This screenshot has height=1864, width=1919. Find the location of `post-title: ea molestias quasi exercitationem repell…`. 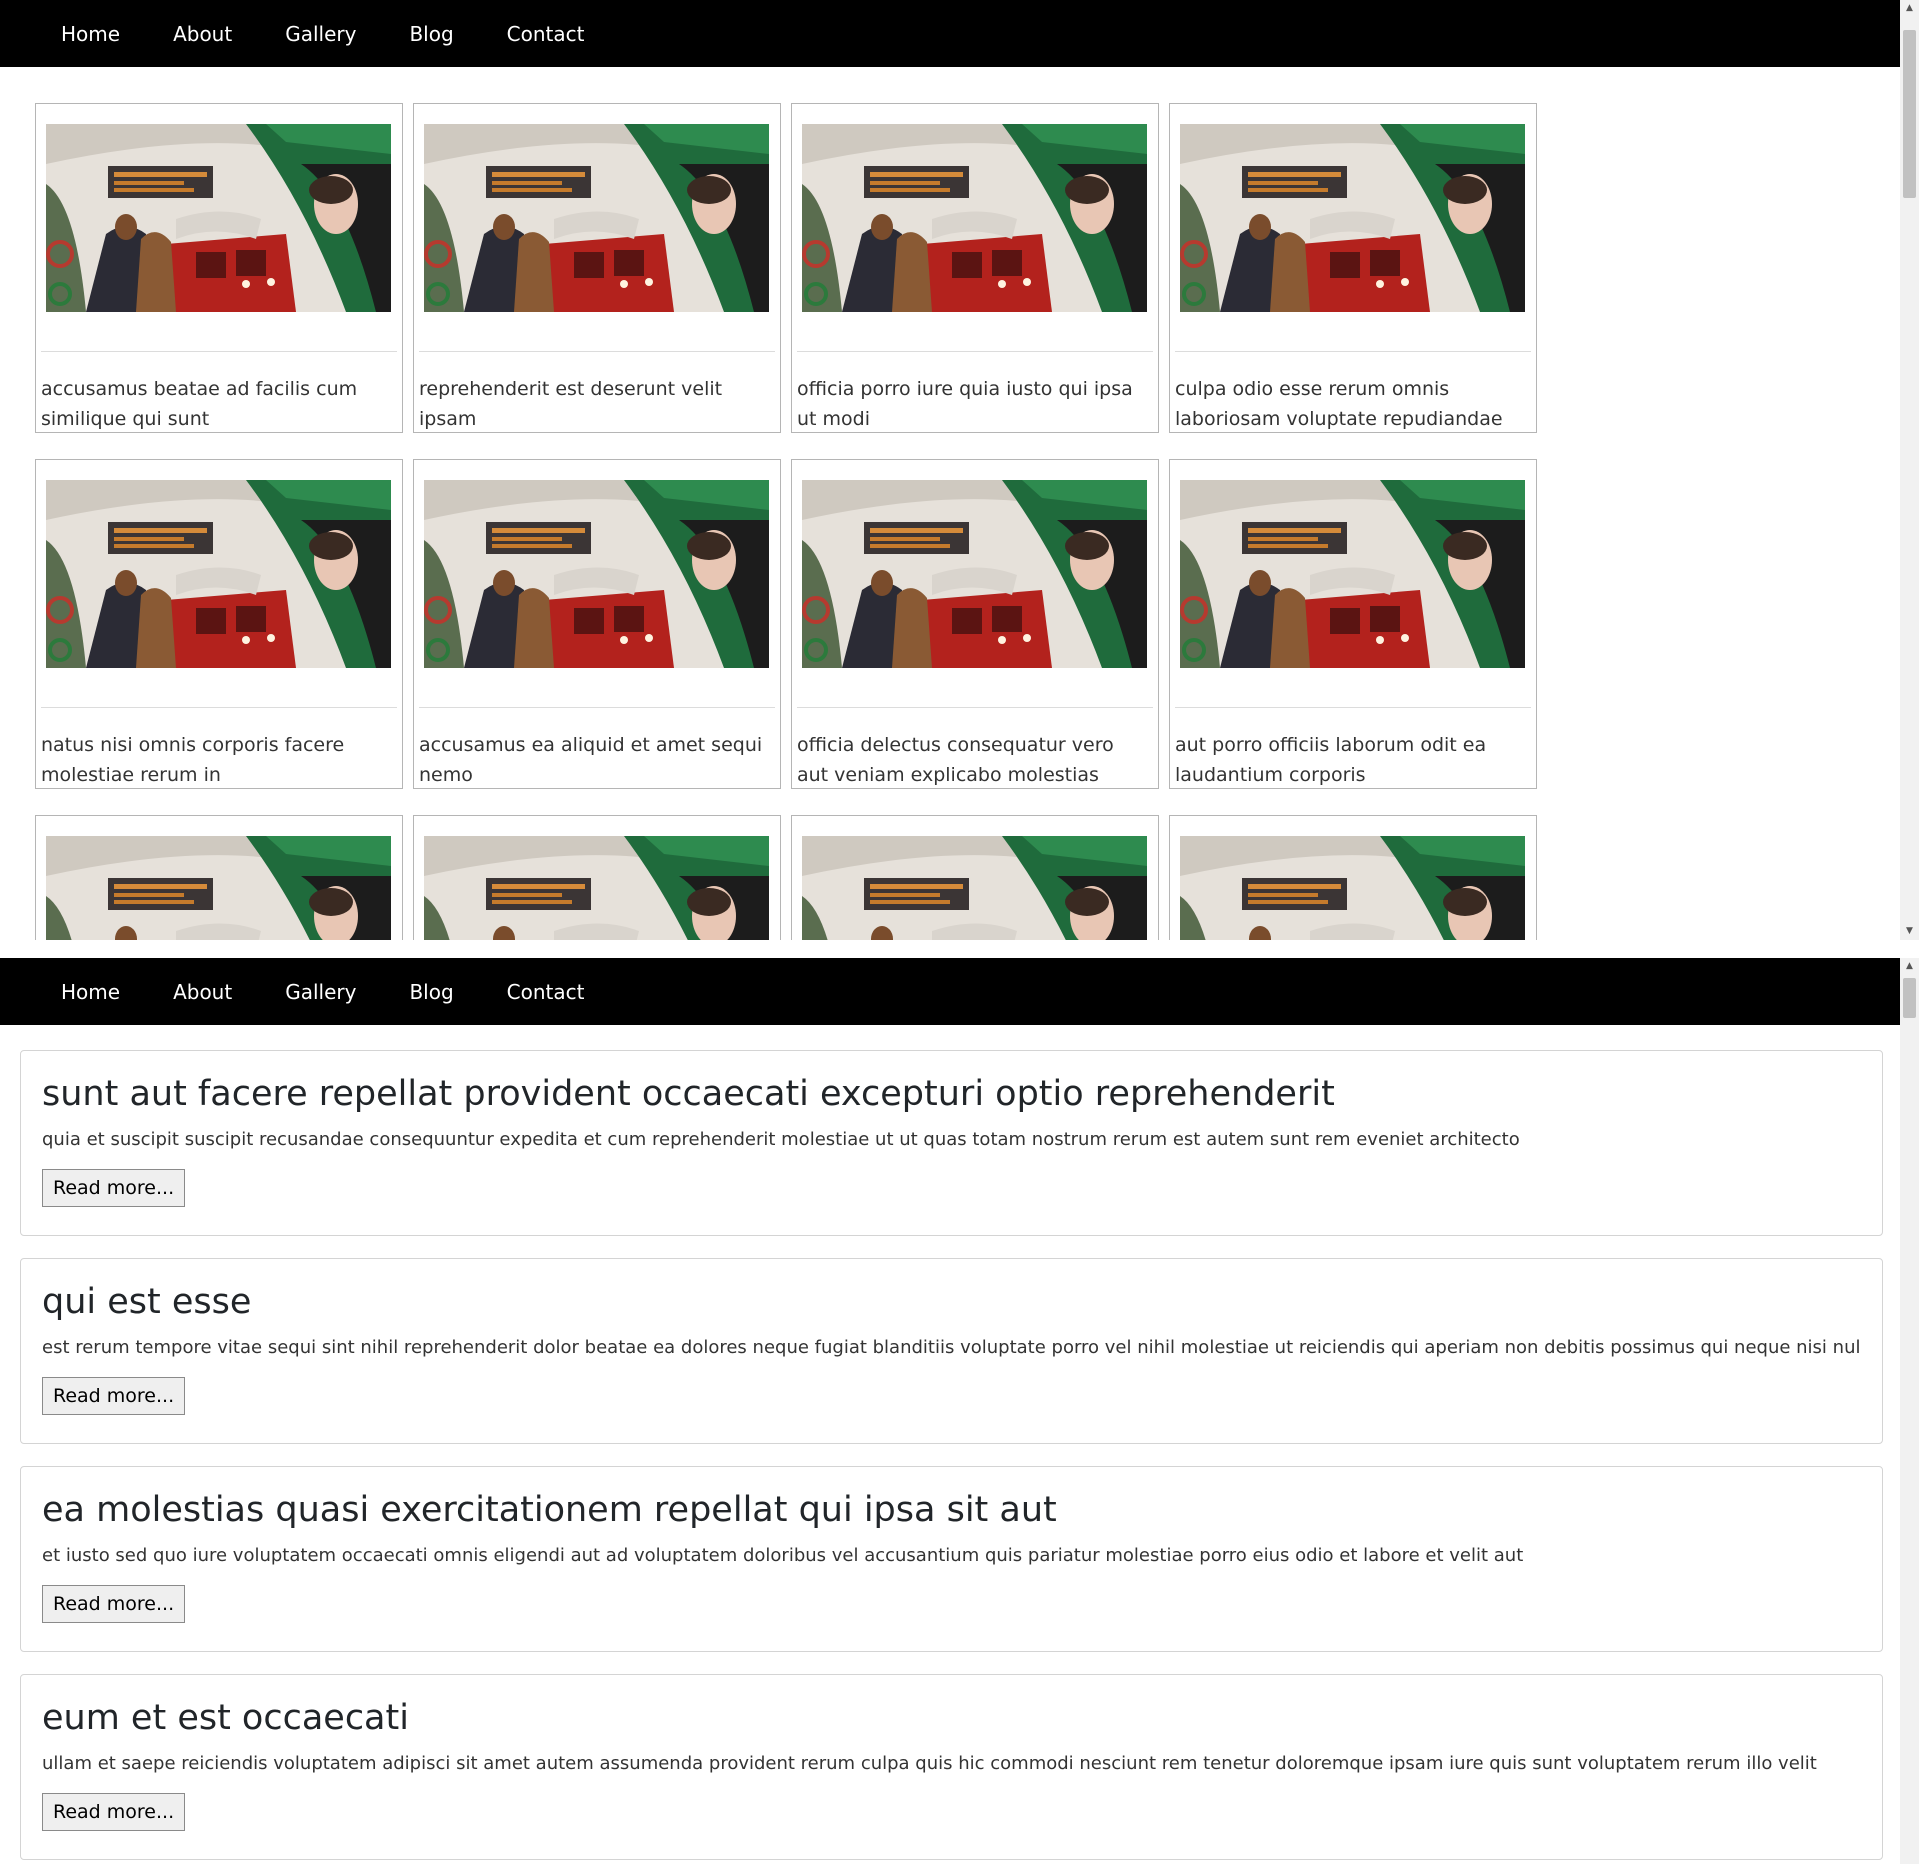

post-title: ea molestias quasi exercitationem repell… is located at coordinates (549, 1510).